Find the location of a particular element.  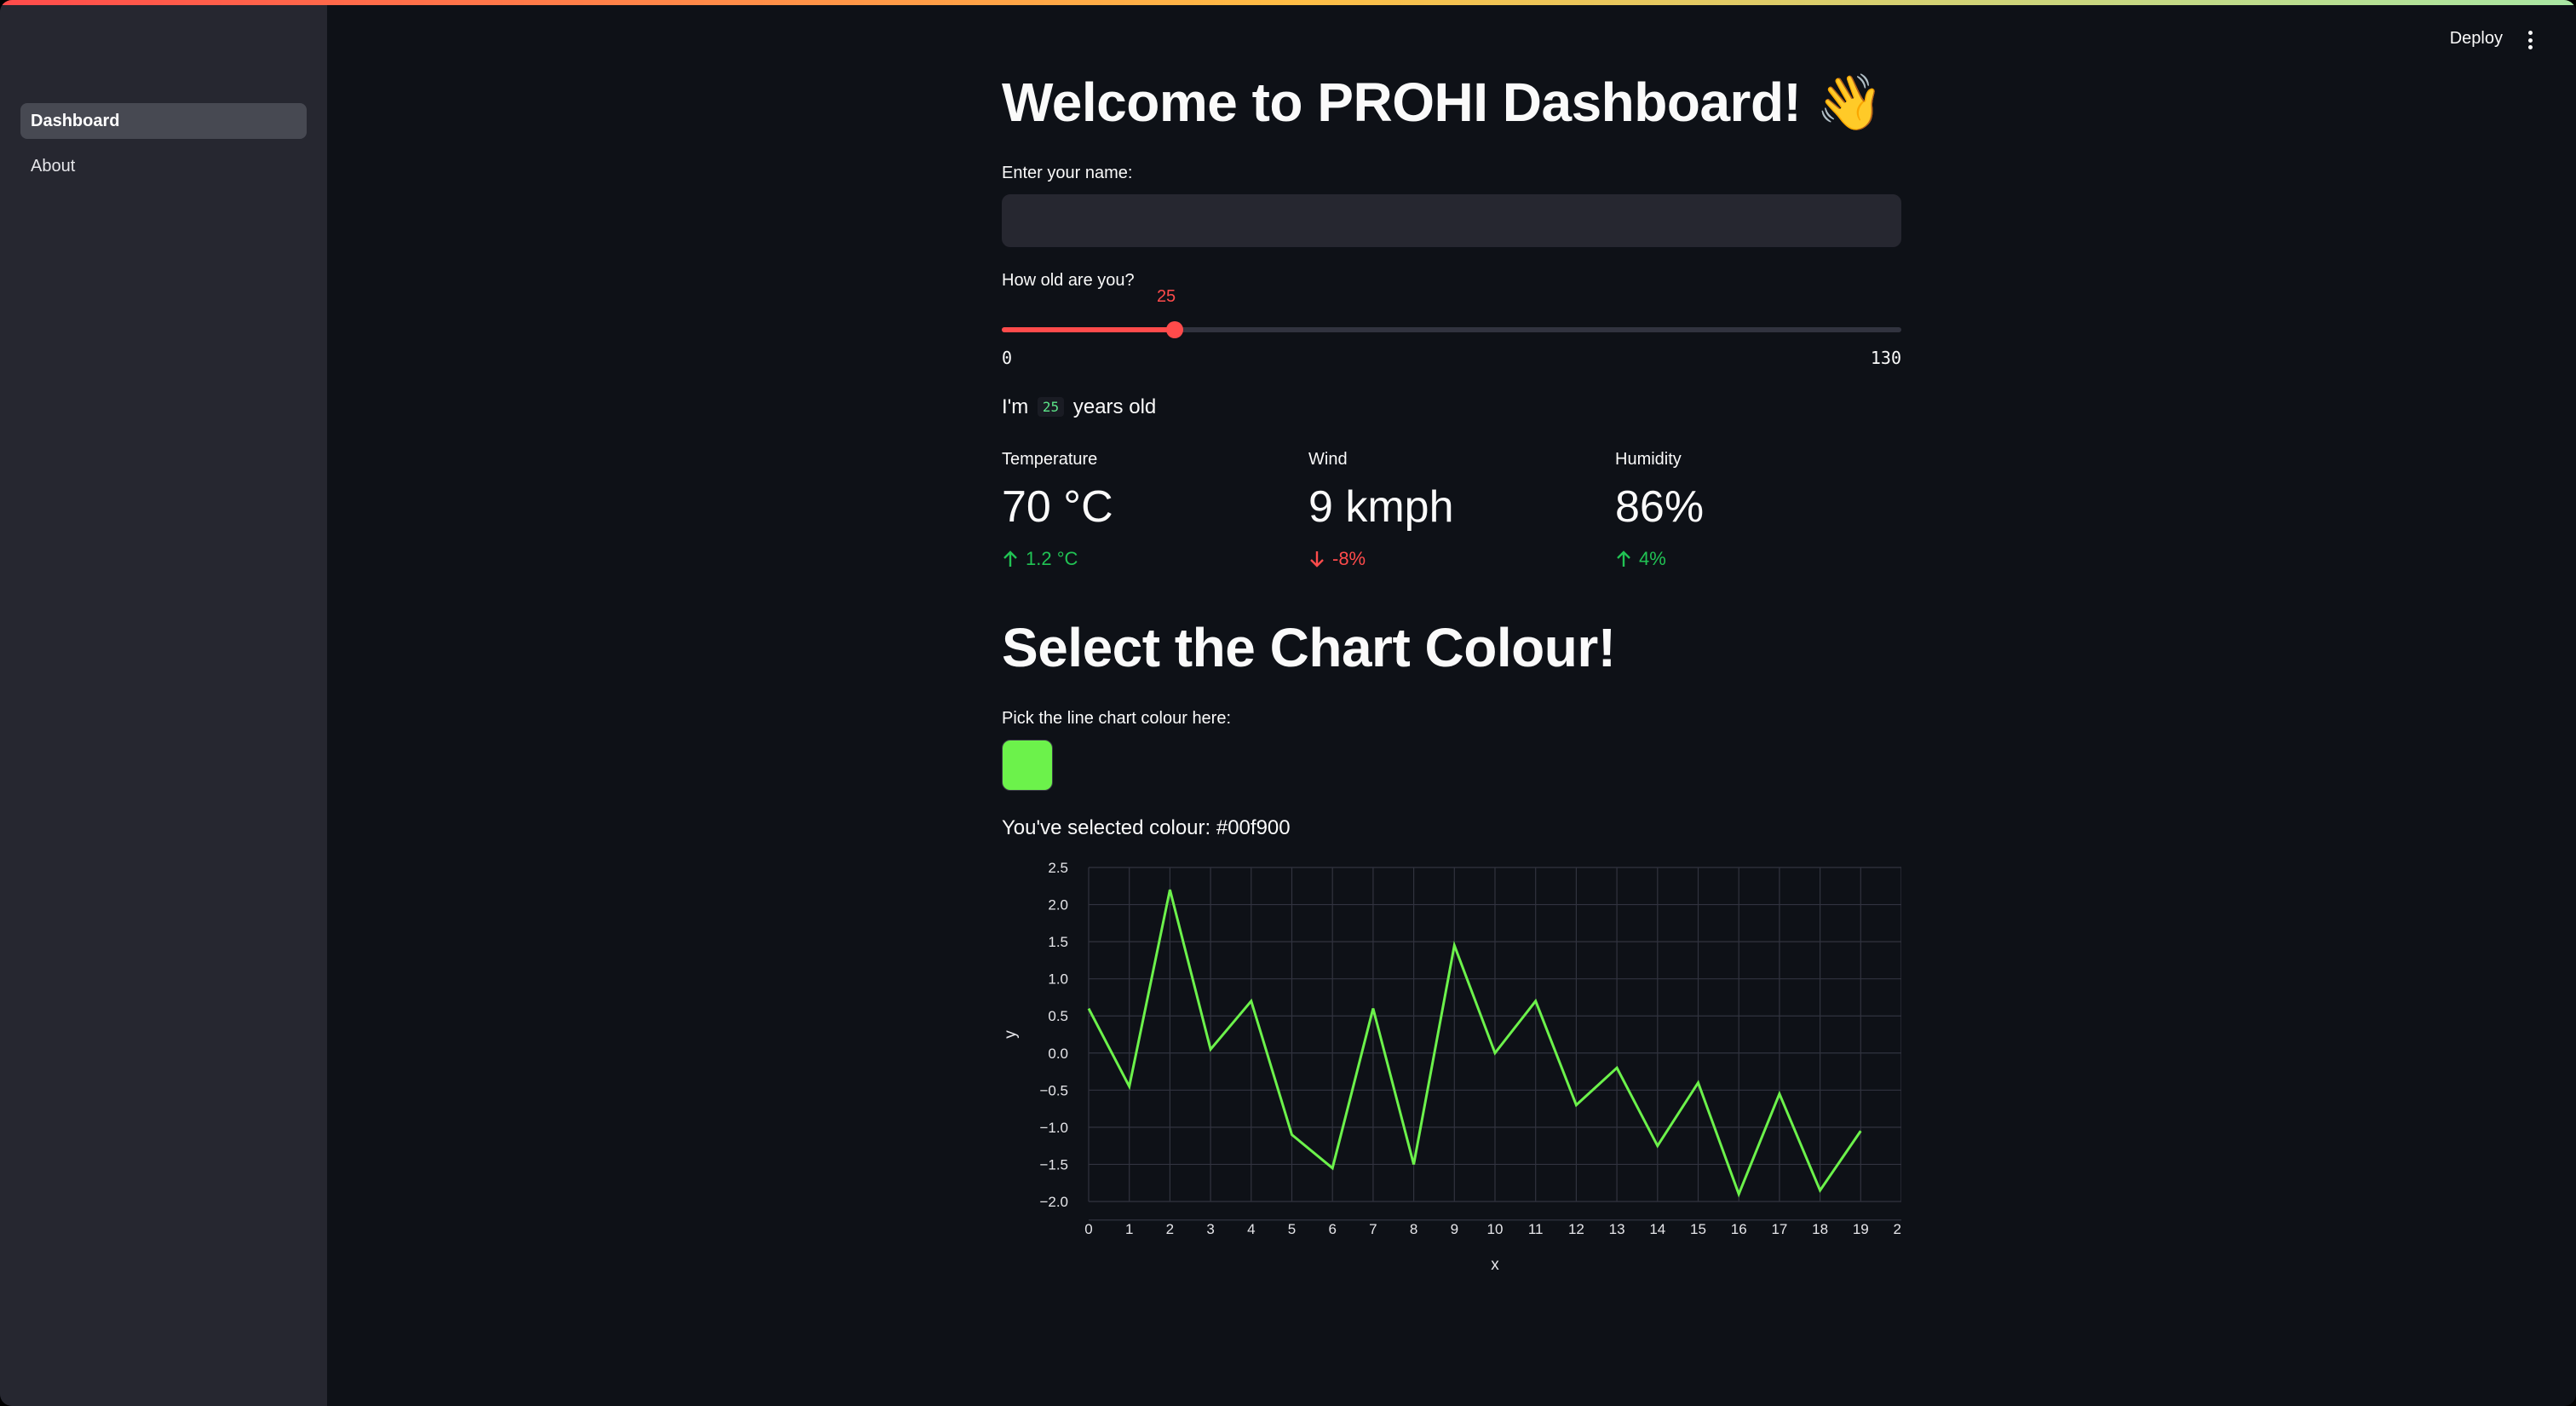

age-text: I'm 25 years old is located at coordinates (1079, 407).